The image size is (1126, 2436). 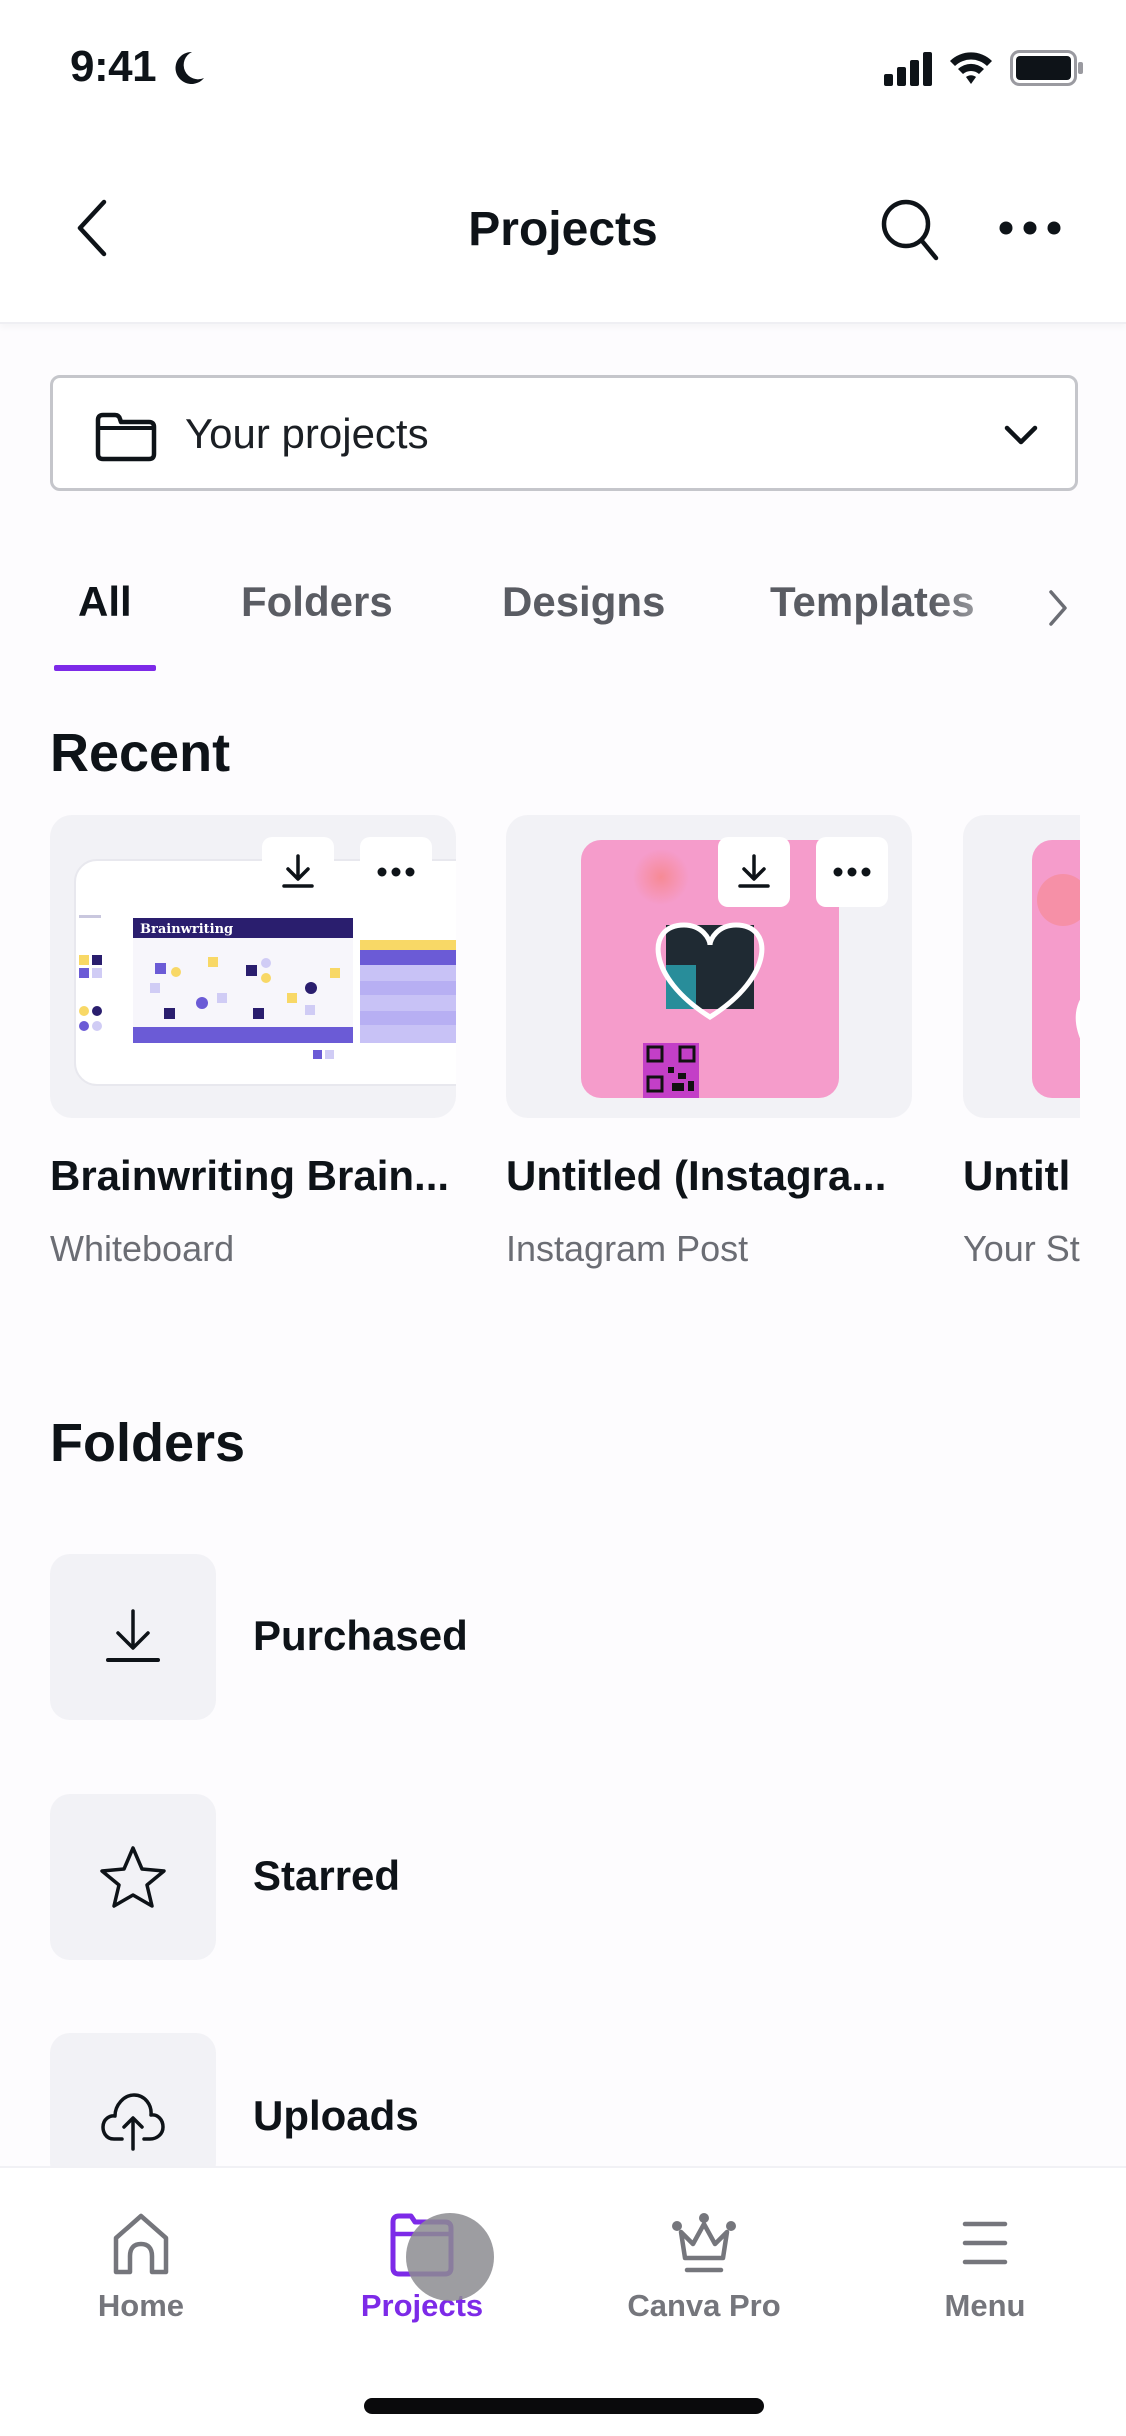 What do you see at coordinates (564, 2406) in the screenshot?
I see `home-indicator` at bounding box center [564, 2406].